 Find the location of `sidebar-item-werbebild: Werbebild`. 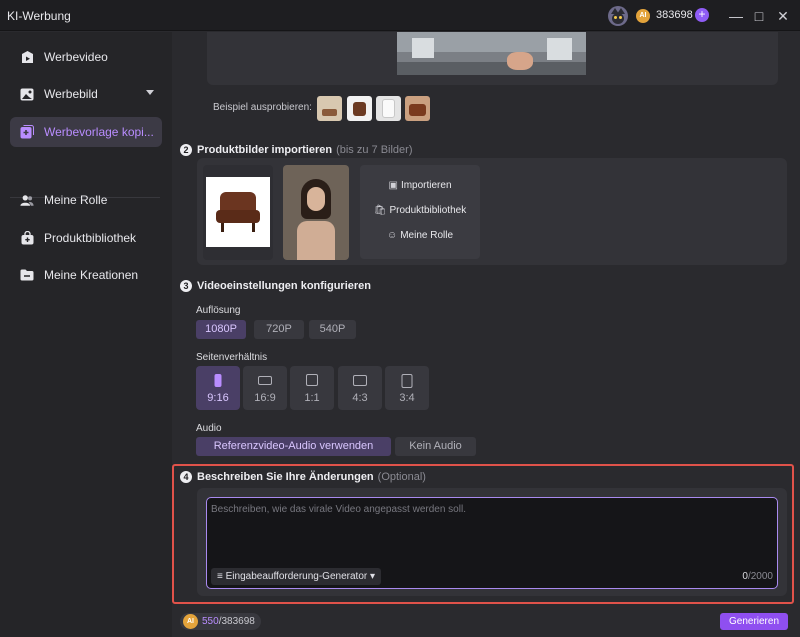

sidebar-item-werbebild: Werbebild is located at coordinates (86, 94).